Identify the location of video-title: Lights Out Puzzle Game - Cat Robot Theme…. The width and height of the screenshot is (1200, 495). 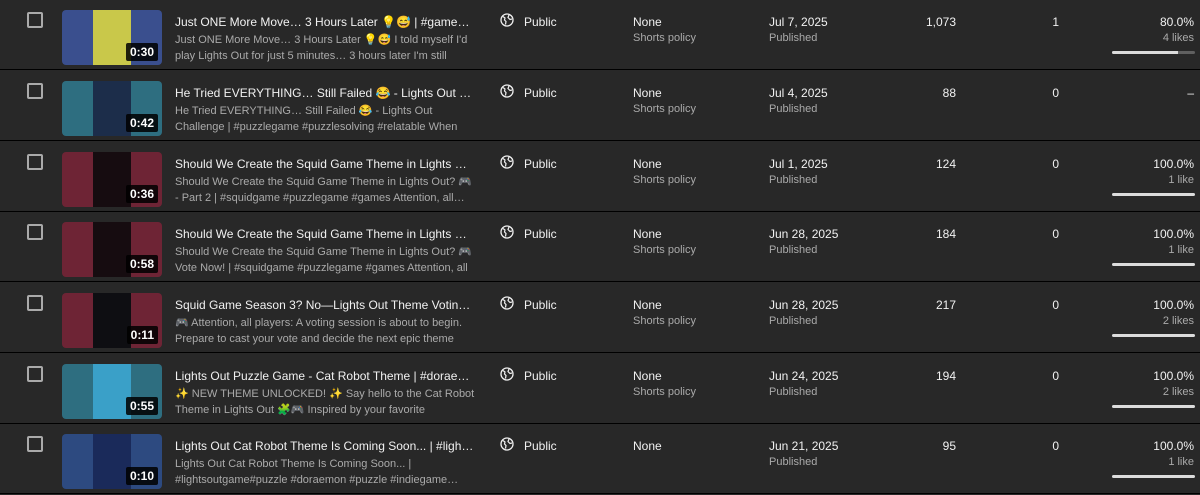
(325, 376).